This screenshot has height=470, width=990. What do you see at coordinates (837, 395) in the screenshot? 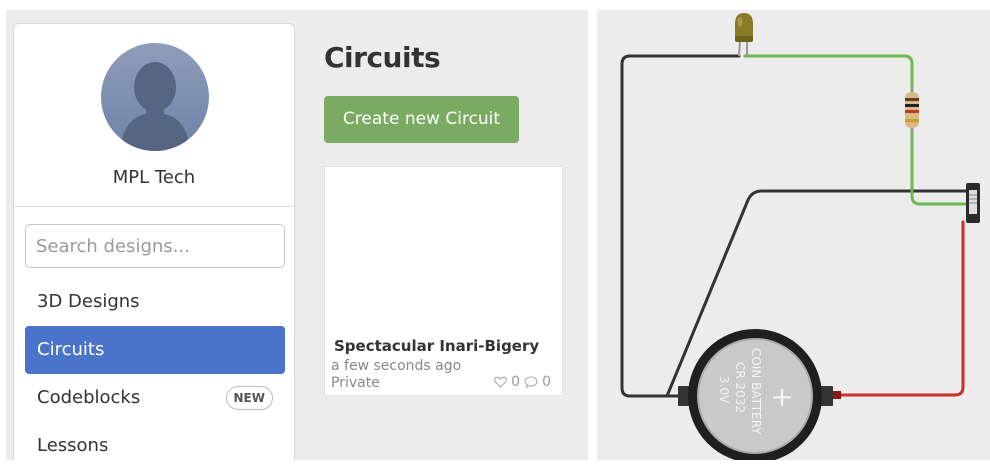
I see `battery-terminal-tip` at bounding box center [837, 395].